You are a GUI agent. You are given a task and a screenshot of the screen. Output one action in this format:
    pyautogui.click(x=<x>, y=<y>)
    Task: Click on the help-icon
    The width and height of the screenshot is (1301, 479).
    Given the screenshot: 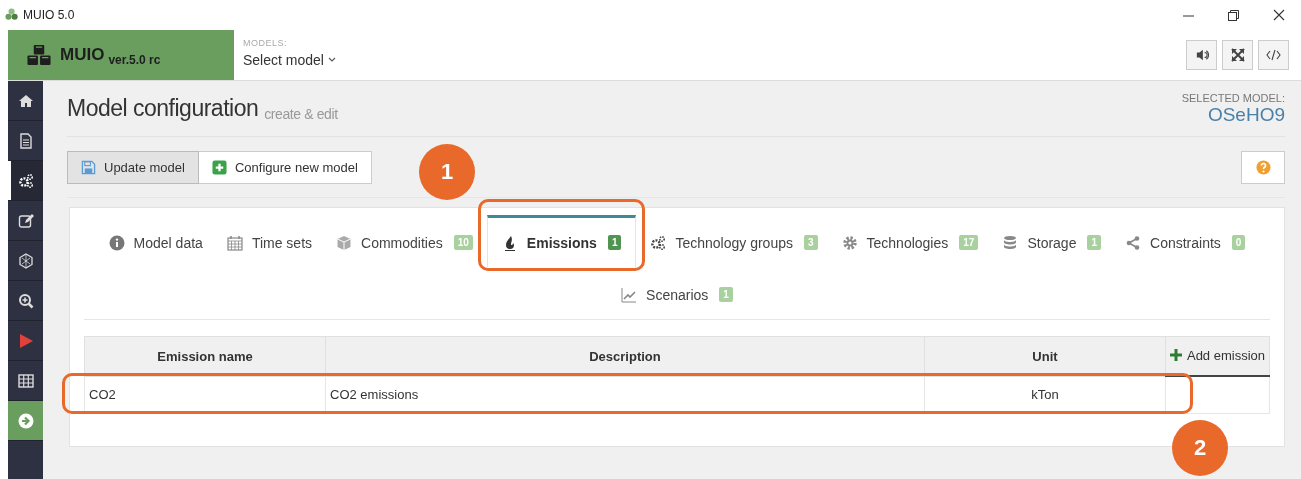 What is the action you would take?
    pyautogui.click(x=1263, y=167)
    